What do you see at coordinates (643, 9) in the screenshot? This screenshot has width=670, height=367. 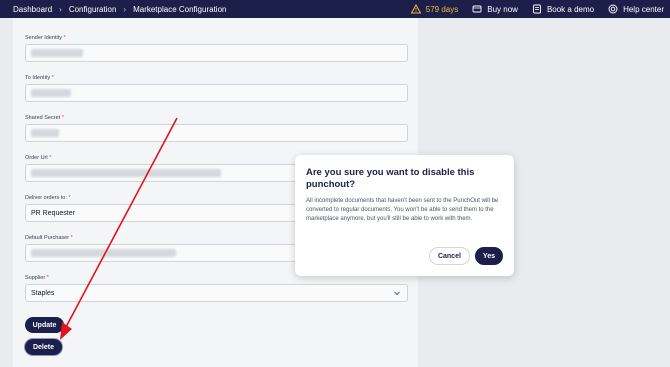 I see `help-center-label: Help center` at bounding box center [643, 9].